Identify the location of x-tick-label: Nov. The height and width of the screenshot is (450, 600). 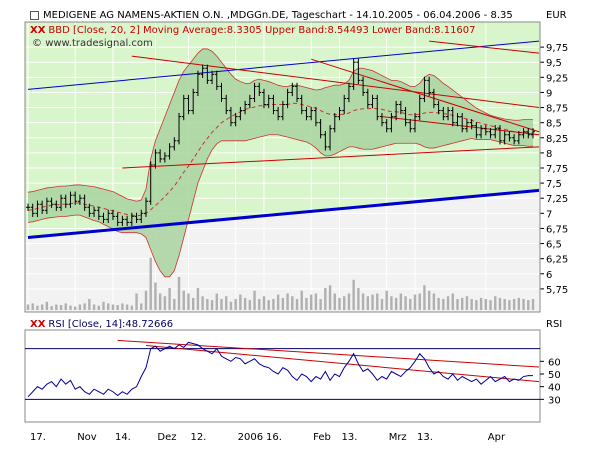
(87, 437).